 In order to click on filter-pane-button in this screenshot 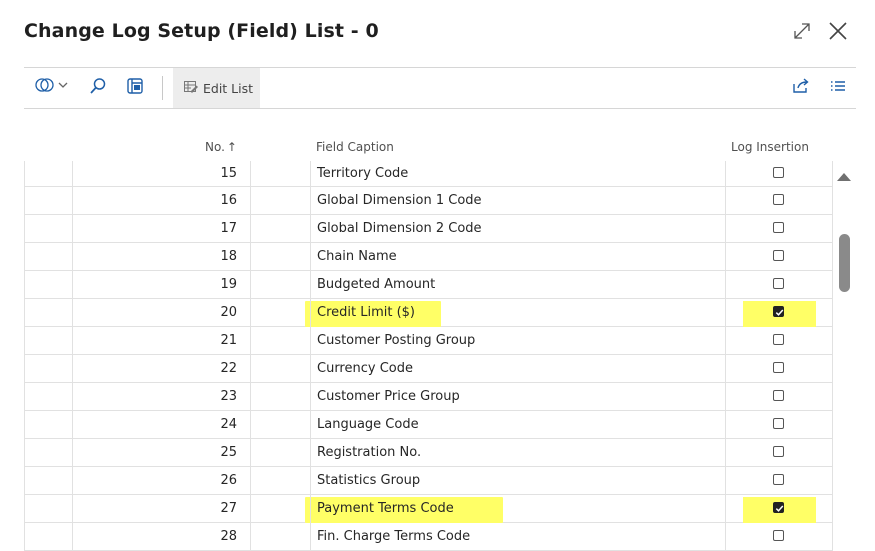, I will do `click(52, 88)`.